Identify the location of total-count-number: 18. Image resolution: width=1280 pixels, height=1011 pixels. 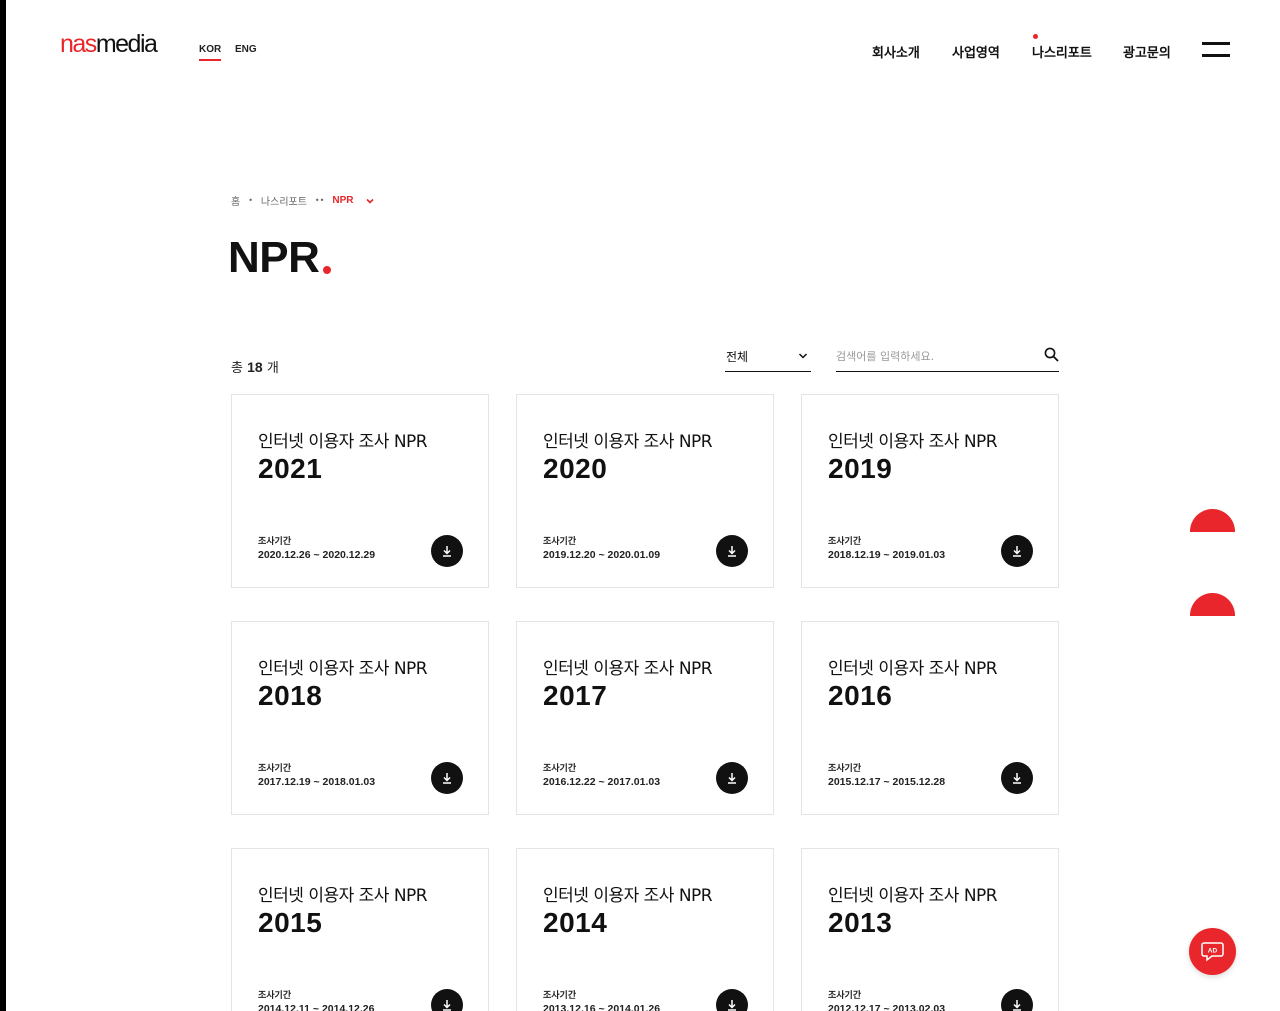
(255, 367).